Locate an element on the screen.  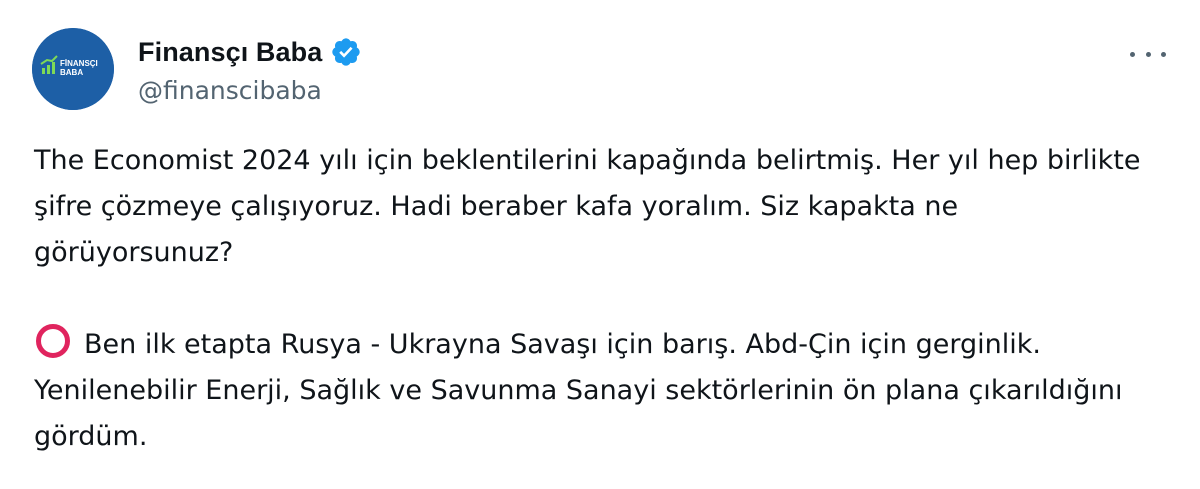
avatar: FİNANSÇI BABA is located at coordinates (73, 69).